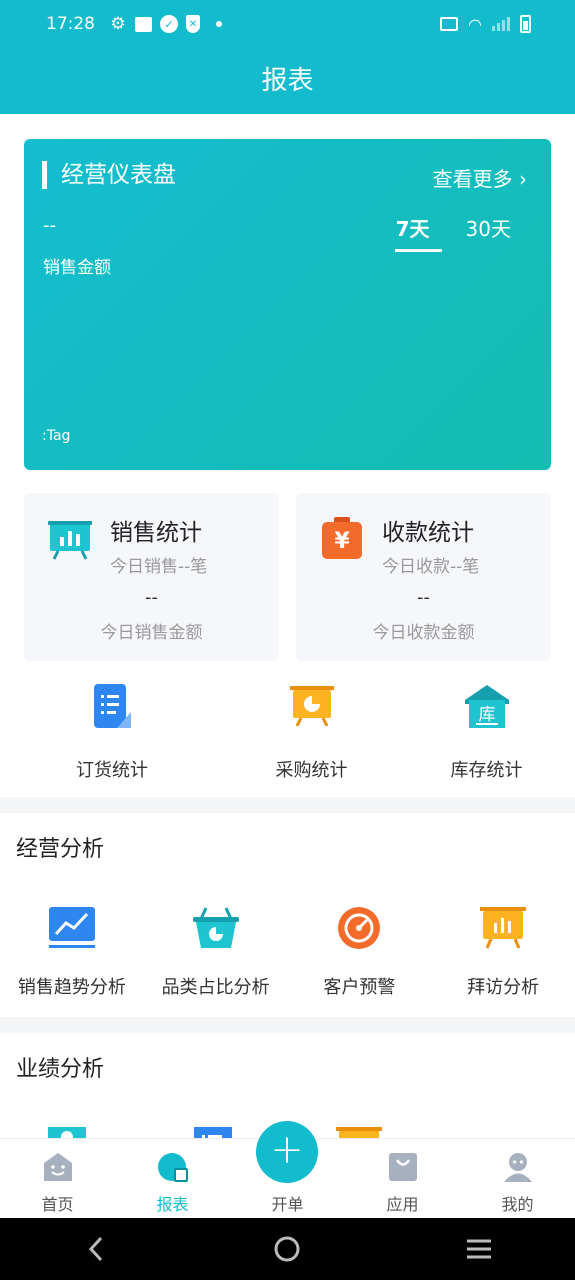 The height and width of the screenshot is (1280, 575). Describe the element at coordinates (72, 952) in the screenshot. I see `sales-trend-item: 销售趋势分析` at that location.